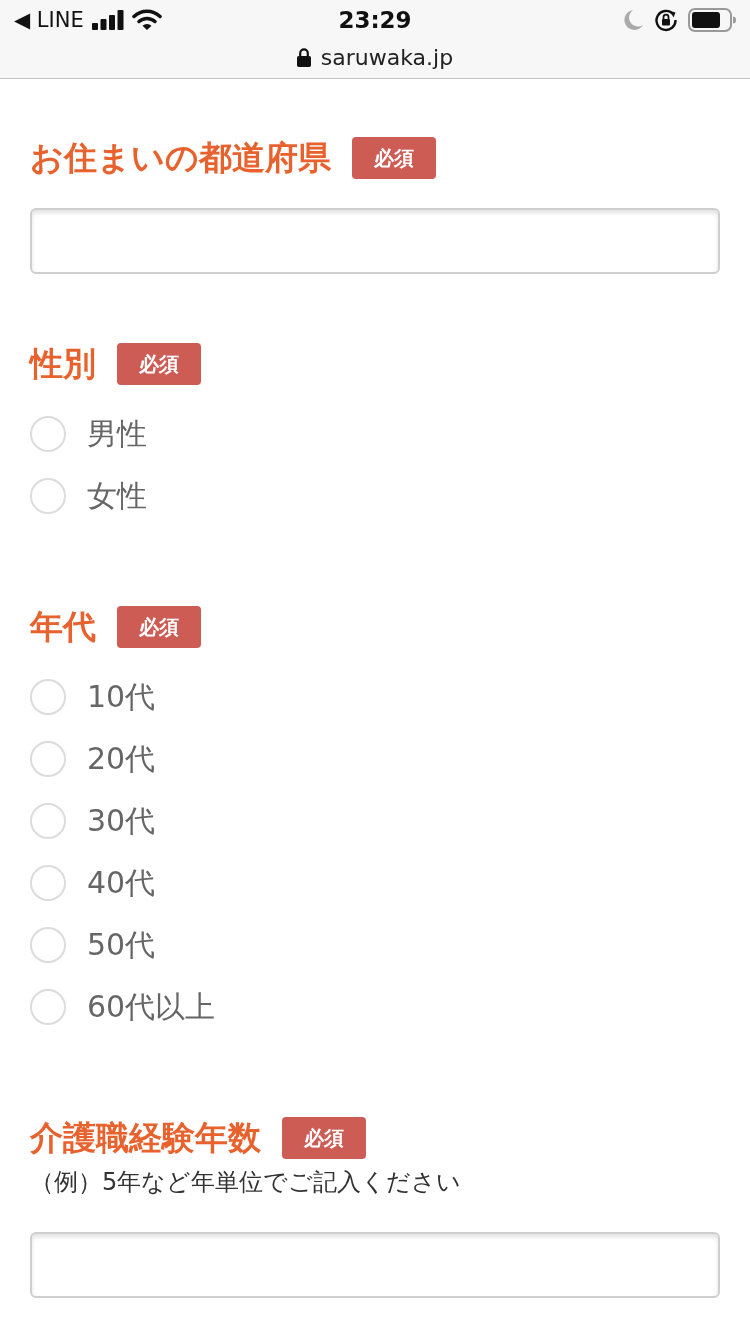 This screenshot has width=750, height=1334. What do you see at coordinates (107, 20) in the screenshot?
I see `signal-bars-icon` at bounding box center [107, 20].